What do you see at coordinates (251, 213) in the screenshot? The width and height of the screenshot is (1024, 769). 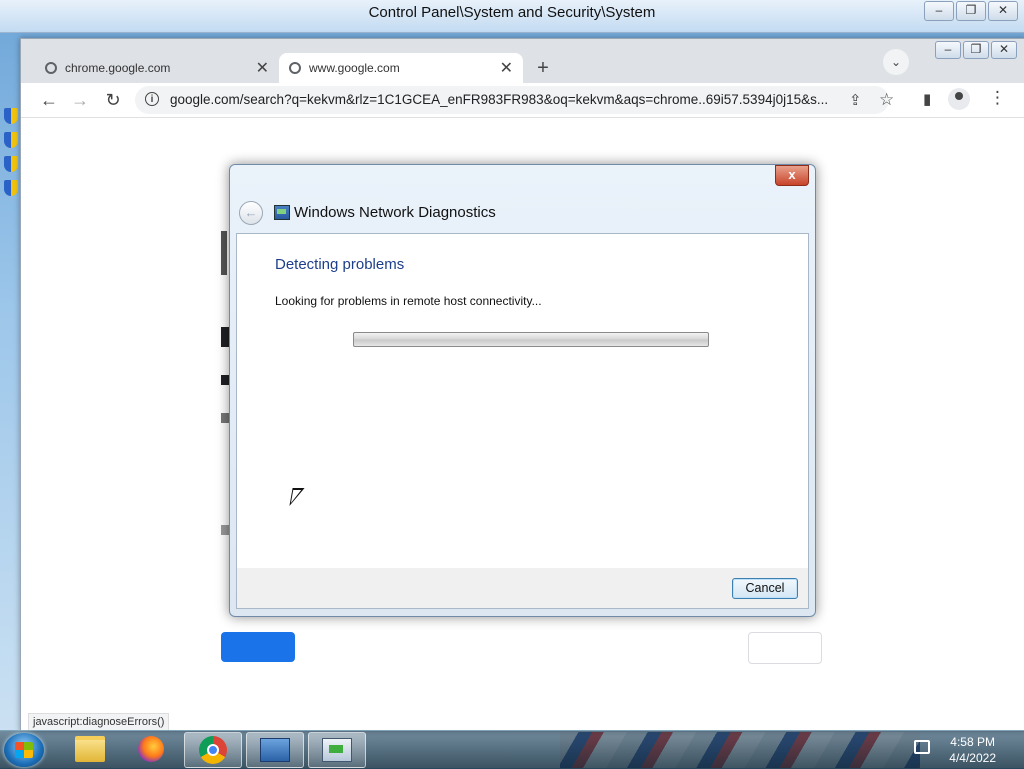 I see `dialog-back-button: ←` at bounding box center [251, 213].